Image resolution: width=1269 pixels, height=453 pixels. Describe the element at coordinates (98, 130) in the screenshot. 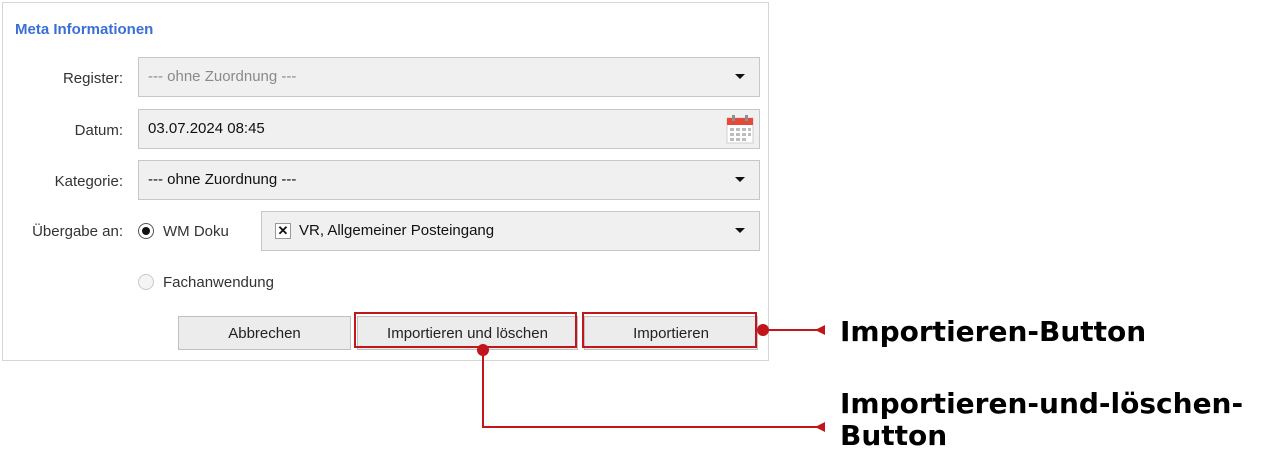

I see `datum-label: Datum:` at that location.